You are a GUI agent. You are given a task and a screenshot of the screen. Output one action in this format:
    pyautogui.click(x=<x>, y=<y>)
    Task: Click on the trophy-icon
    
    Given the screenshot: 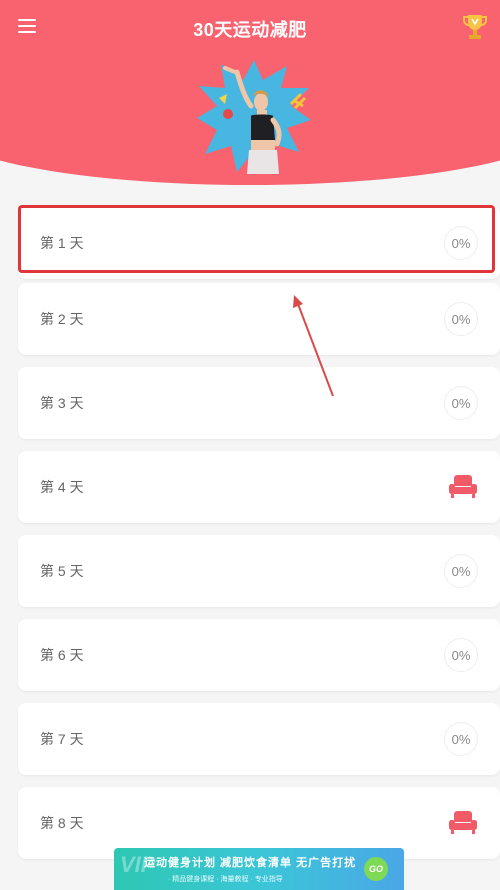 What is the action you would take?
    pyautogui.click(x=475, y=27)
    